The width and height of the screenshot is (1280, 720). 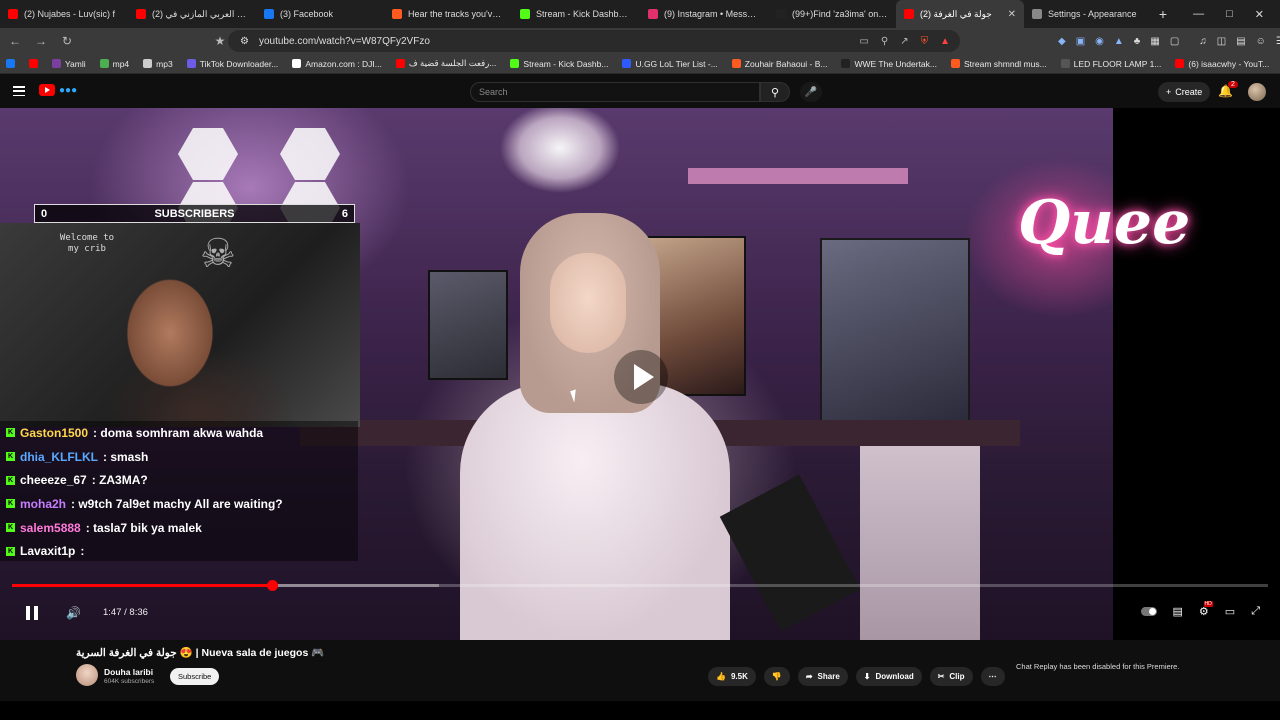 I want to click on progress-scrubber, so click(x=272, y=585).